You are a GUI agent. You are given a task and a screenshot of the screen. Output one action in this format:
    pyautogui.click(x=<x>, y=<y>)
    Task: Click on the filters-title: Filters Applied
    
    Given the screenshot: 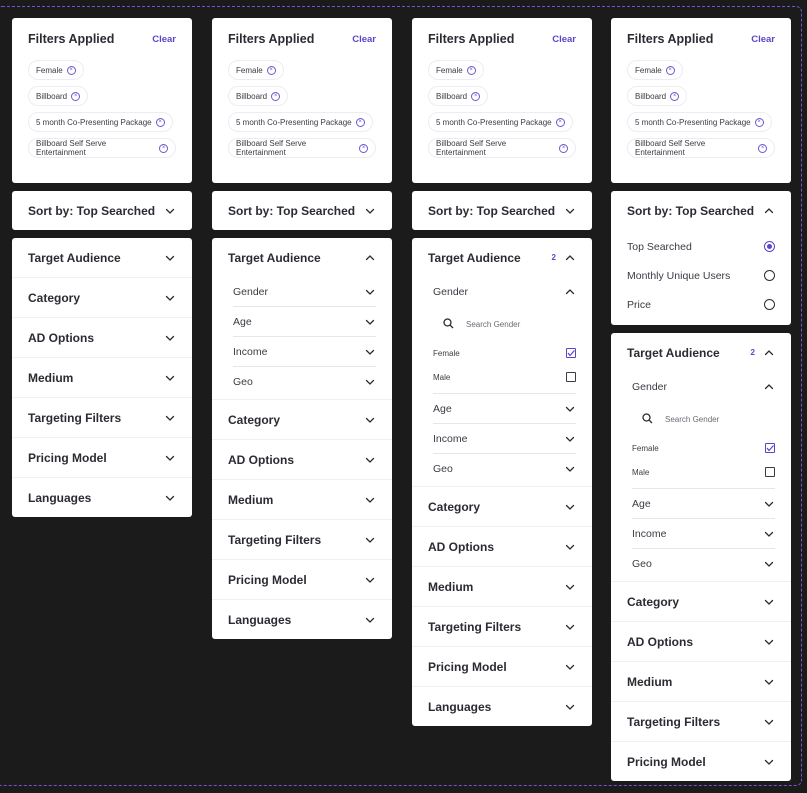 What is the action you would take?
    pyautogui.click(x=670, y=39)
    